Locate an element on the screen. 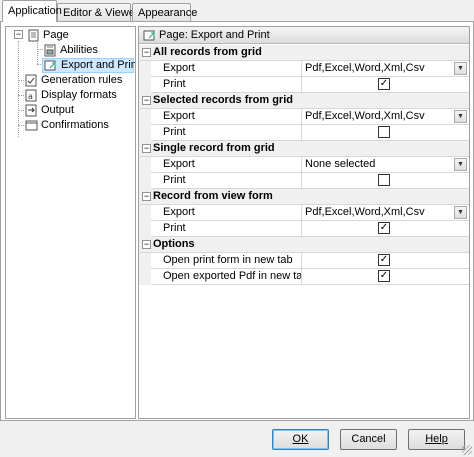  tab-application: Application is located at coordinates (32, 11).